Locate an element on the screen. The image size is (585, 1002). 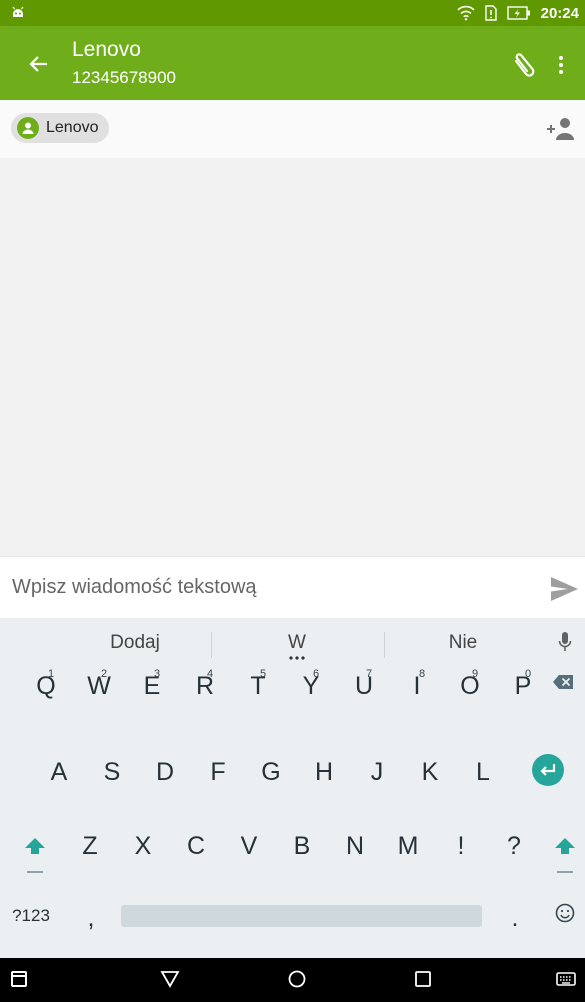
recipient-chip: Lenovo is located at coordinates (60, 128).